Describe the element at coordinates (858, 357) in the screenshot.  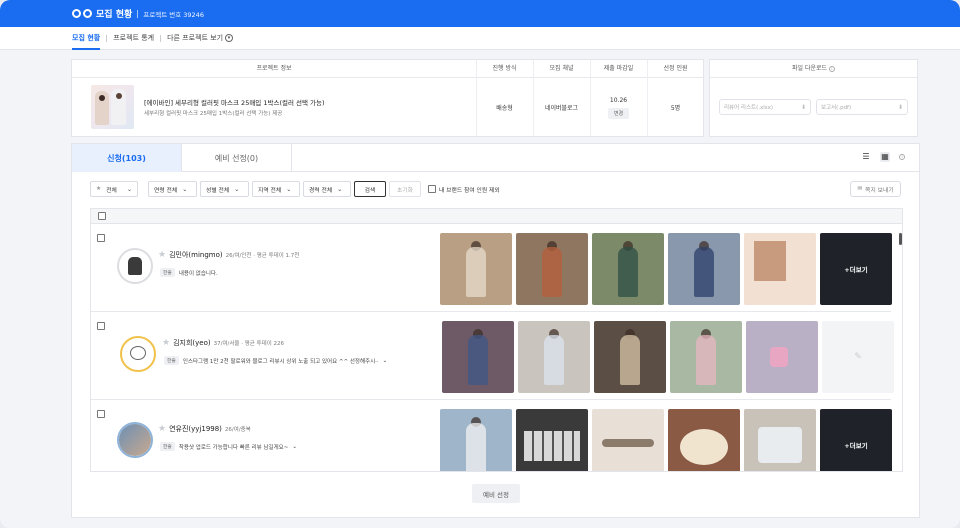
I see `empty-photo-placeholder: ✎` at that location.